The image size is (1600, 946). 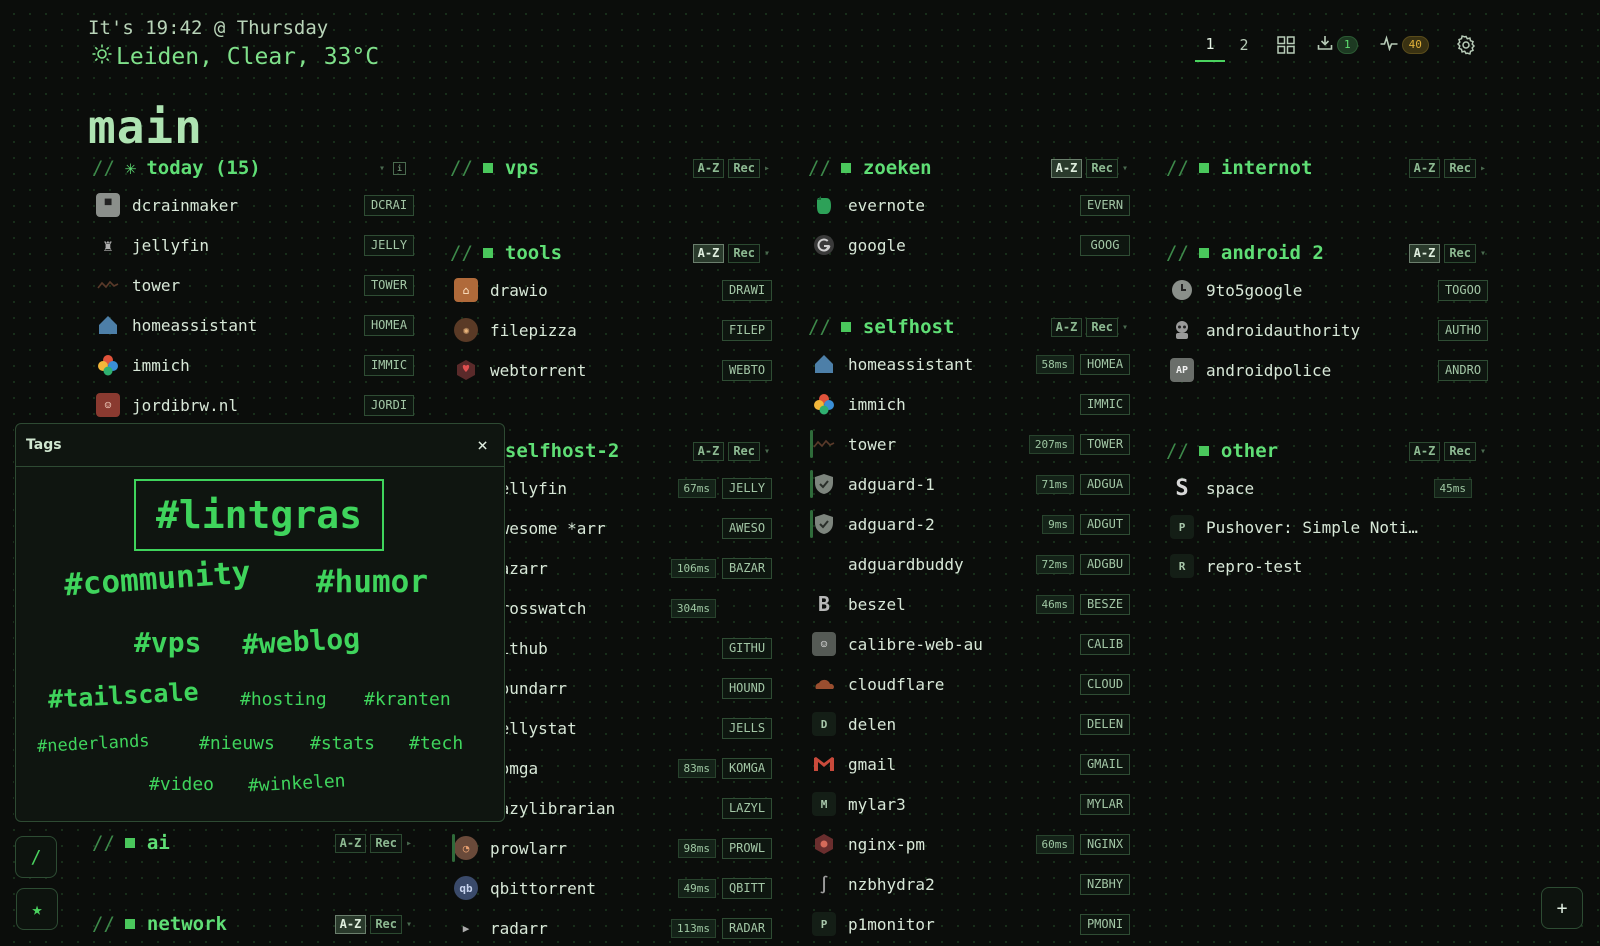 What do you see at coordinates (145, 127) in the screenshot?
I see `page-title: main` at bounding box center [145, 127].